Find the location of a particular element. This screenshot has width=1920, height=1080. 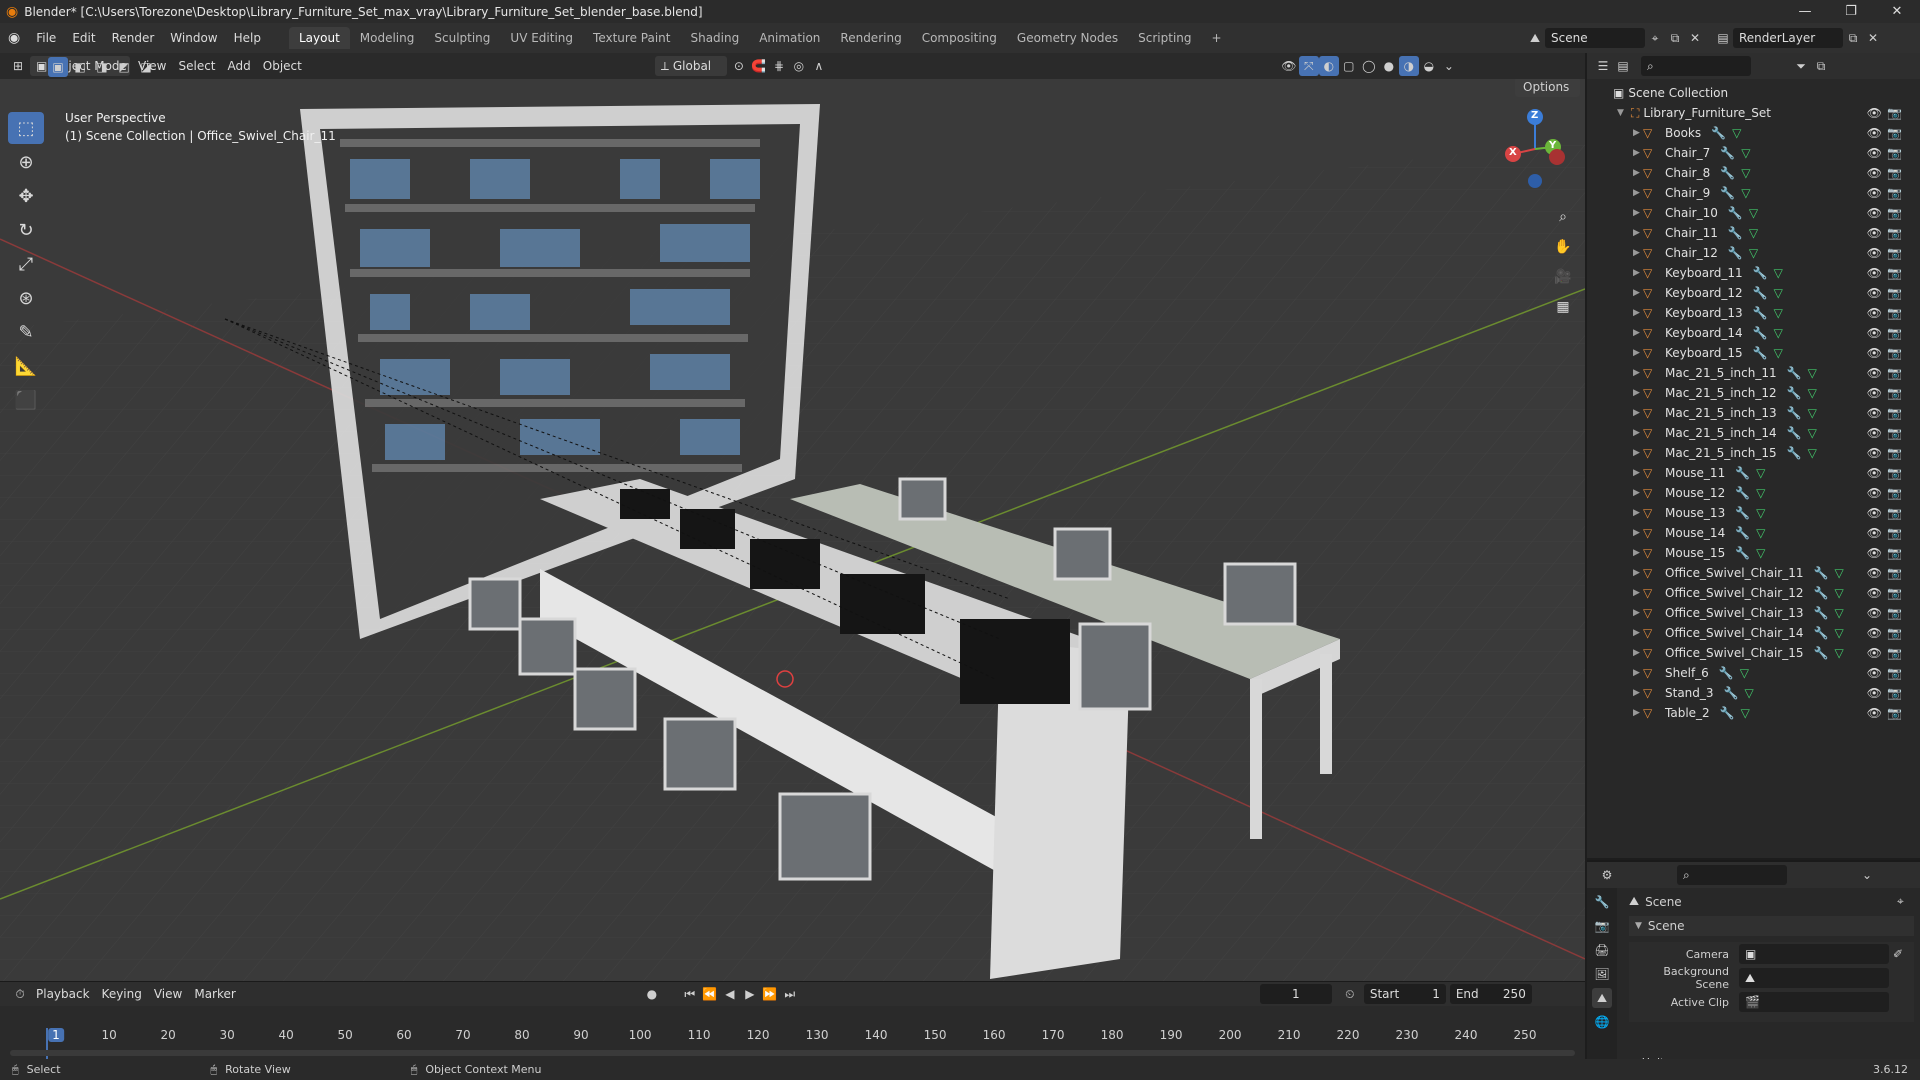

timeline-scrollbar is located at coordinates (792, 1053).